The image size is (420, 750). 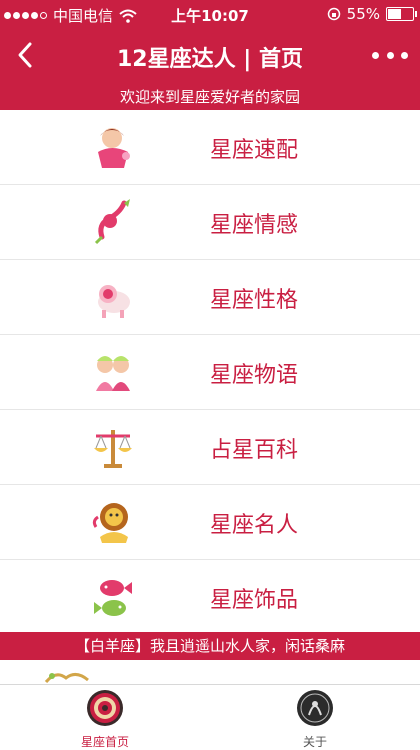 What do you see at coordinates (254, 600) in the screenshot?
I see `menu-label: 星座饰品` at bounding box center [254, 600].